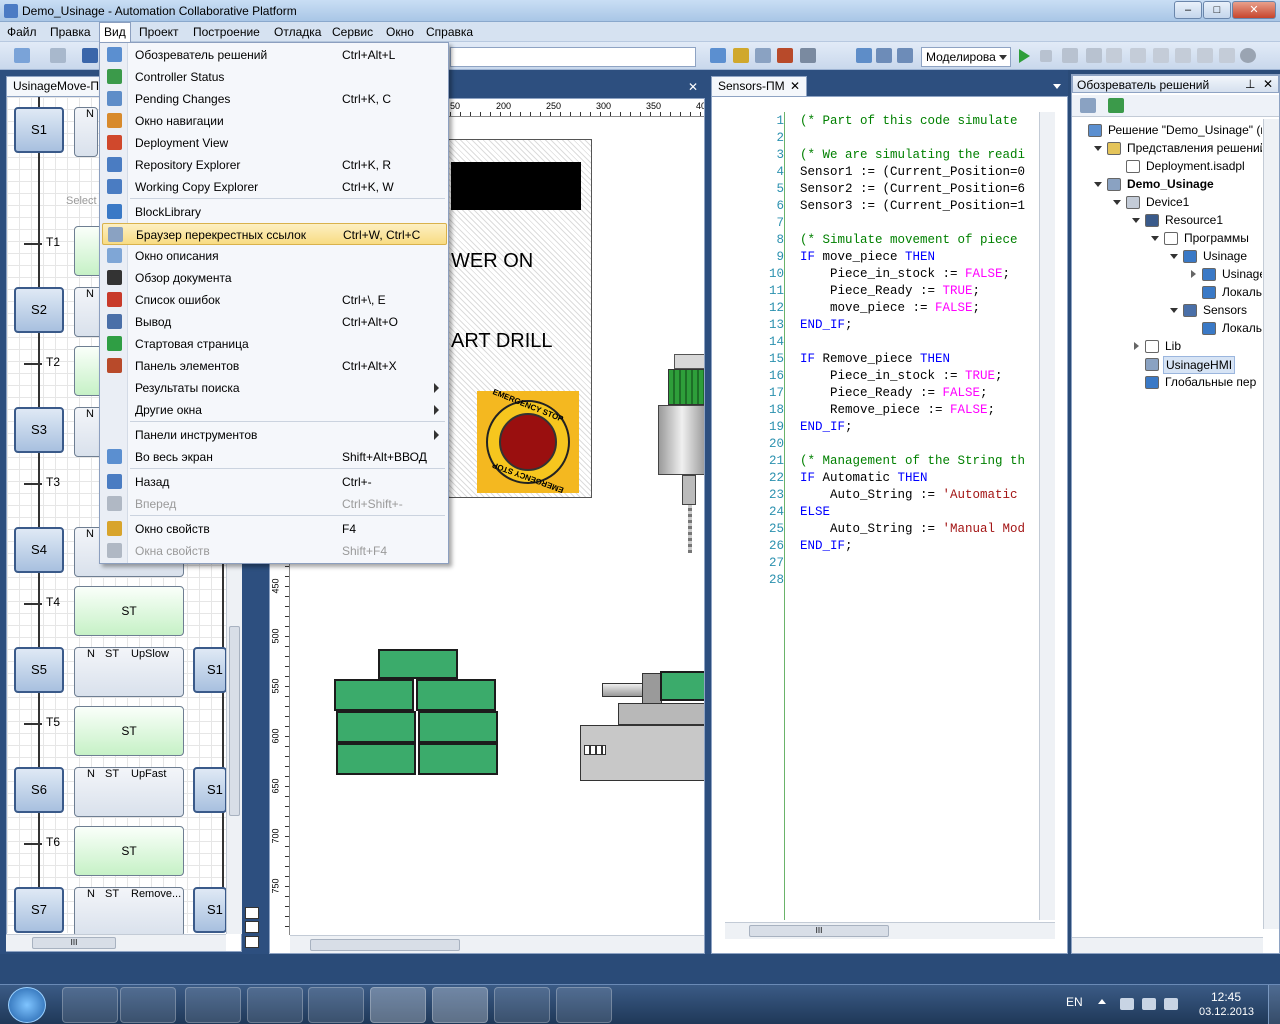 Image resolution: width=1280 pixels, height=1024 pixels. Describe the element at coordinates (1193, 148) in the screenshot. I see `tree-node-label: Представления решений` at that location.